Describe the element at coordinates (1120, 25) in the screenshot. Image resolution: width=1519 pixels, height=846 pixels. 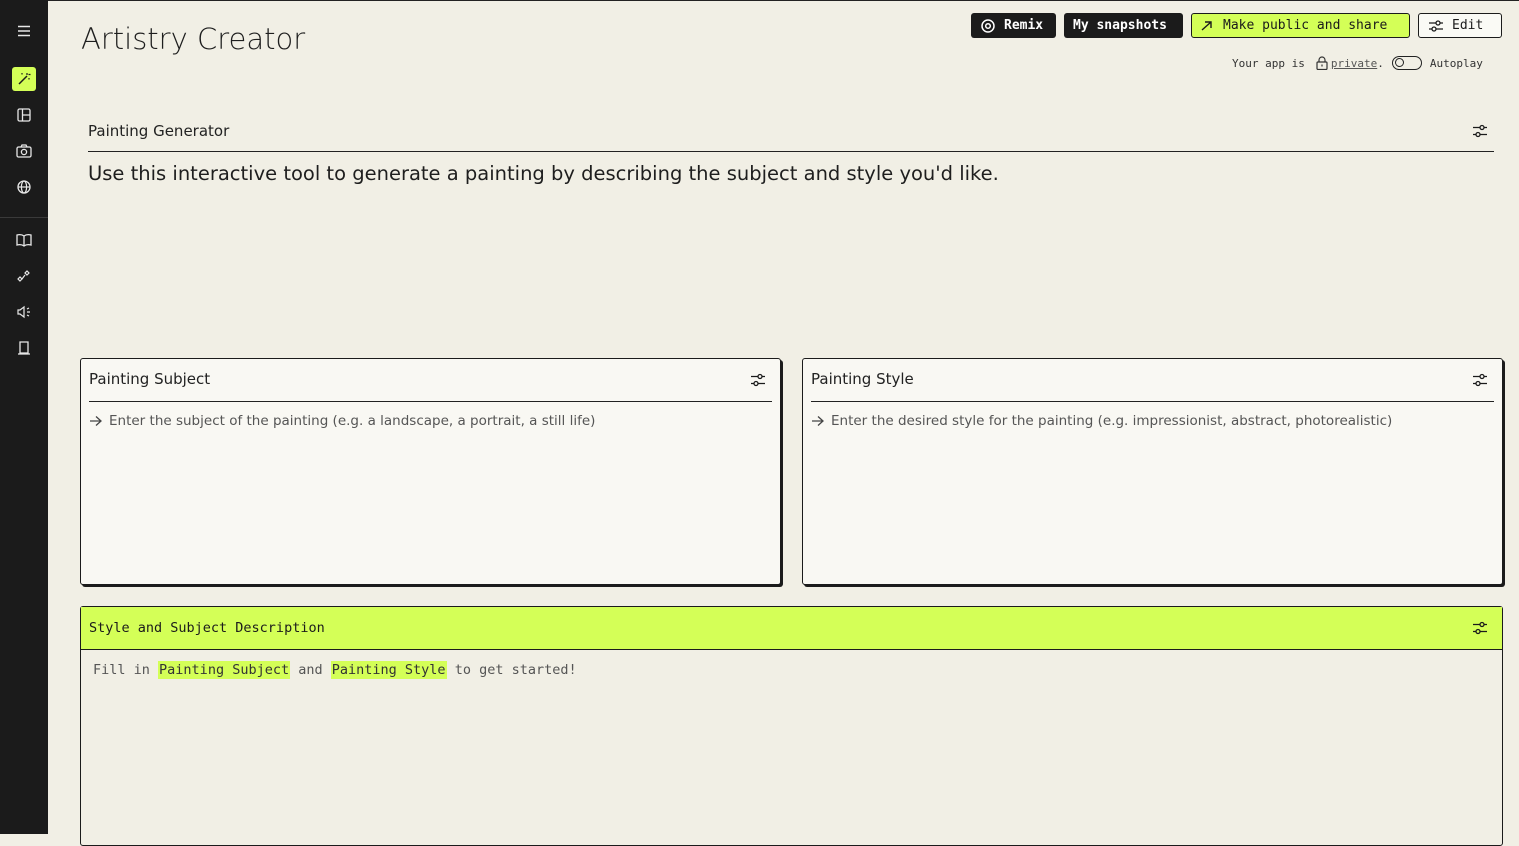
I see `snapshots-label: My snapshots` at that location.